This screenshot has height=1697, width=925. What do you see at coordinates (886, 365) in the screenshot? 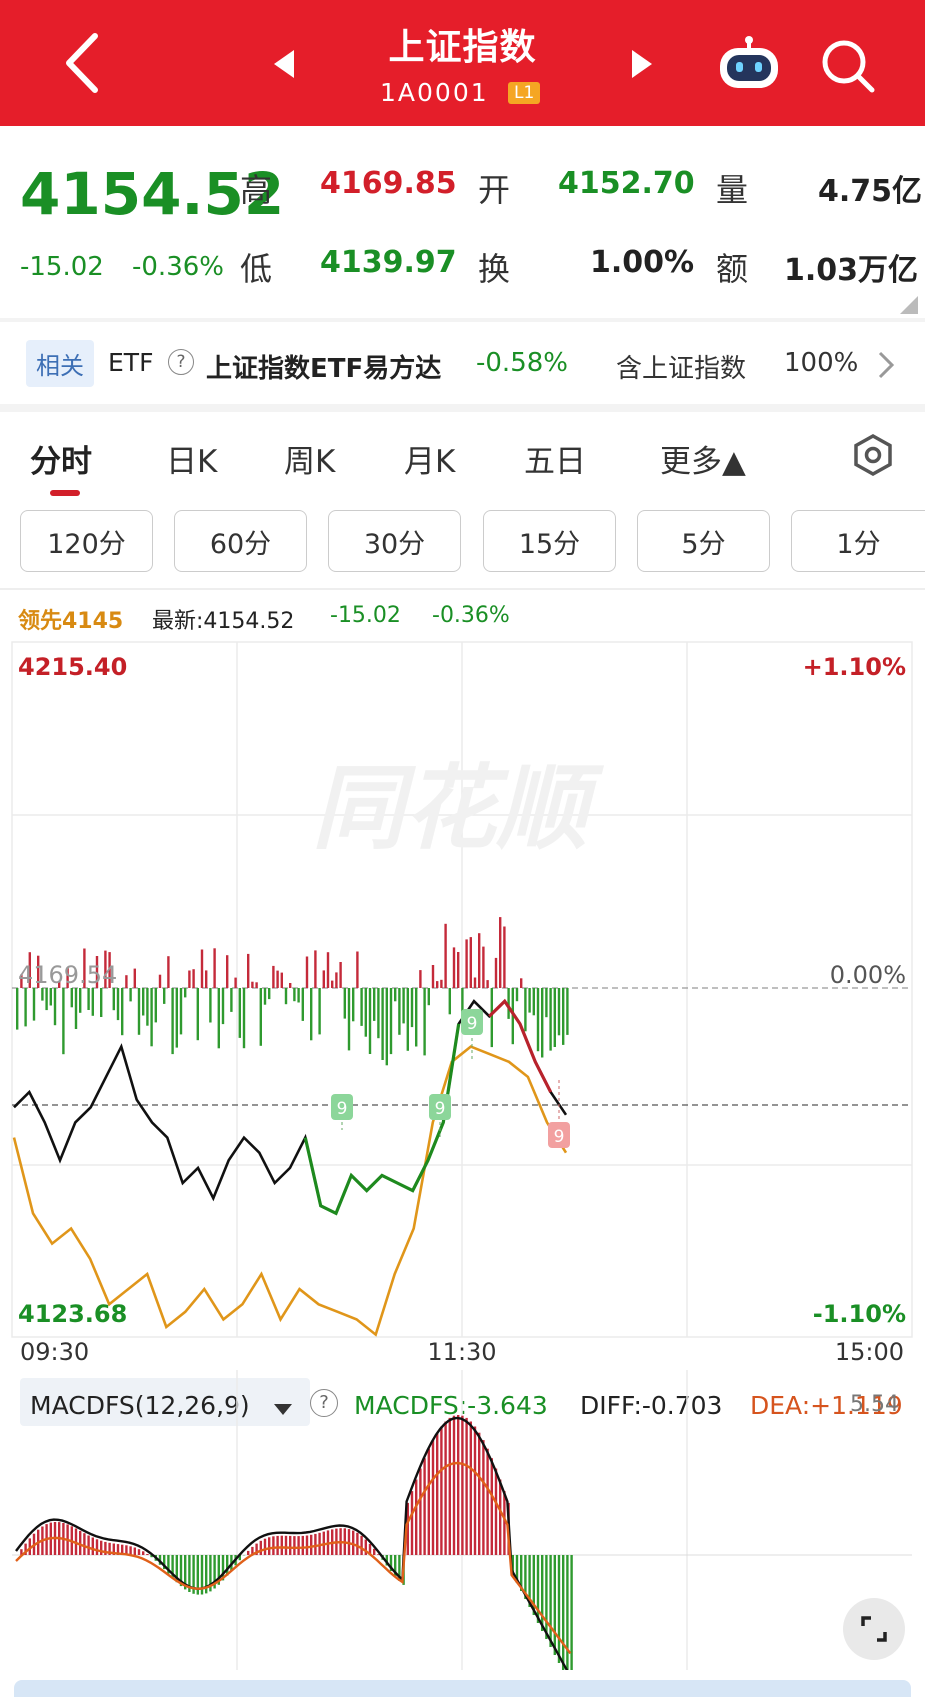
I see `chevron-right-icon` at bounding box center [886, 365].